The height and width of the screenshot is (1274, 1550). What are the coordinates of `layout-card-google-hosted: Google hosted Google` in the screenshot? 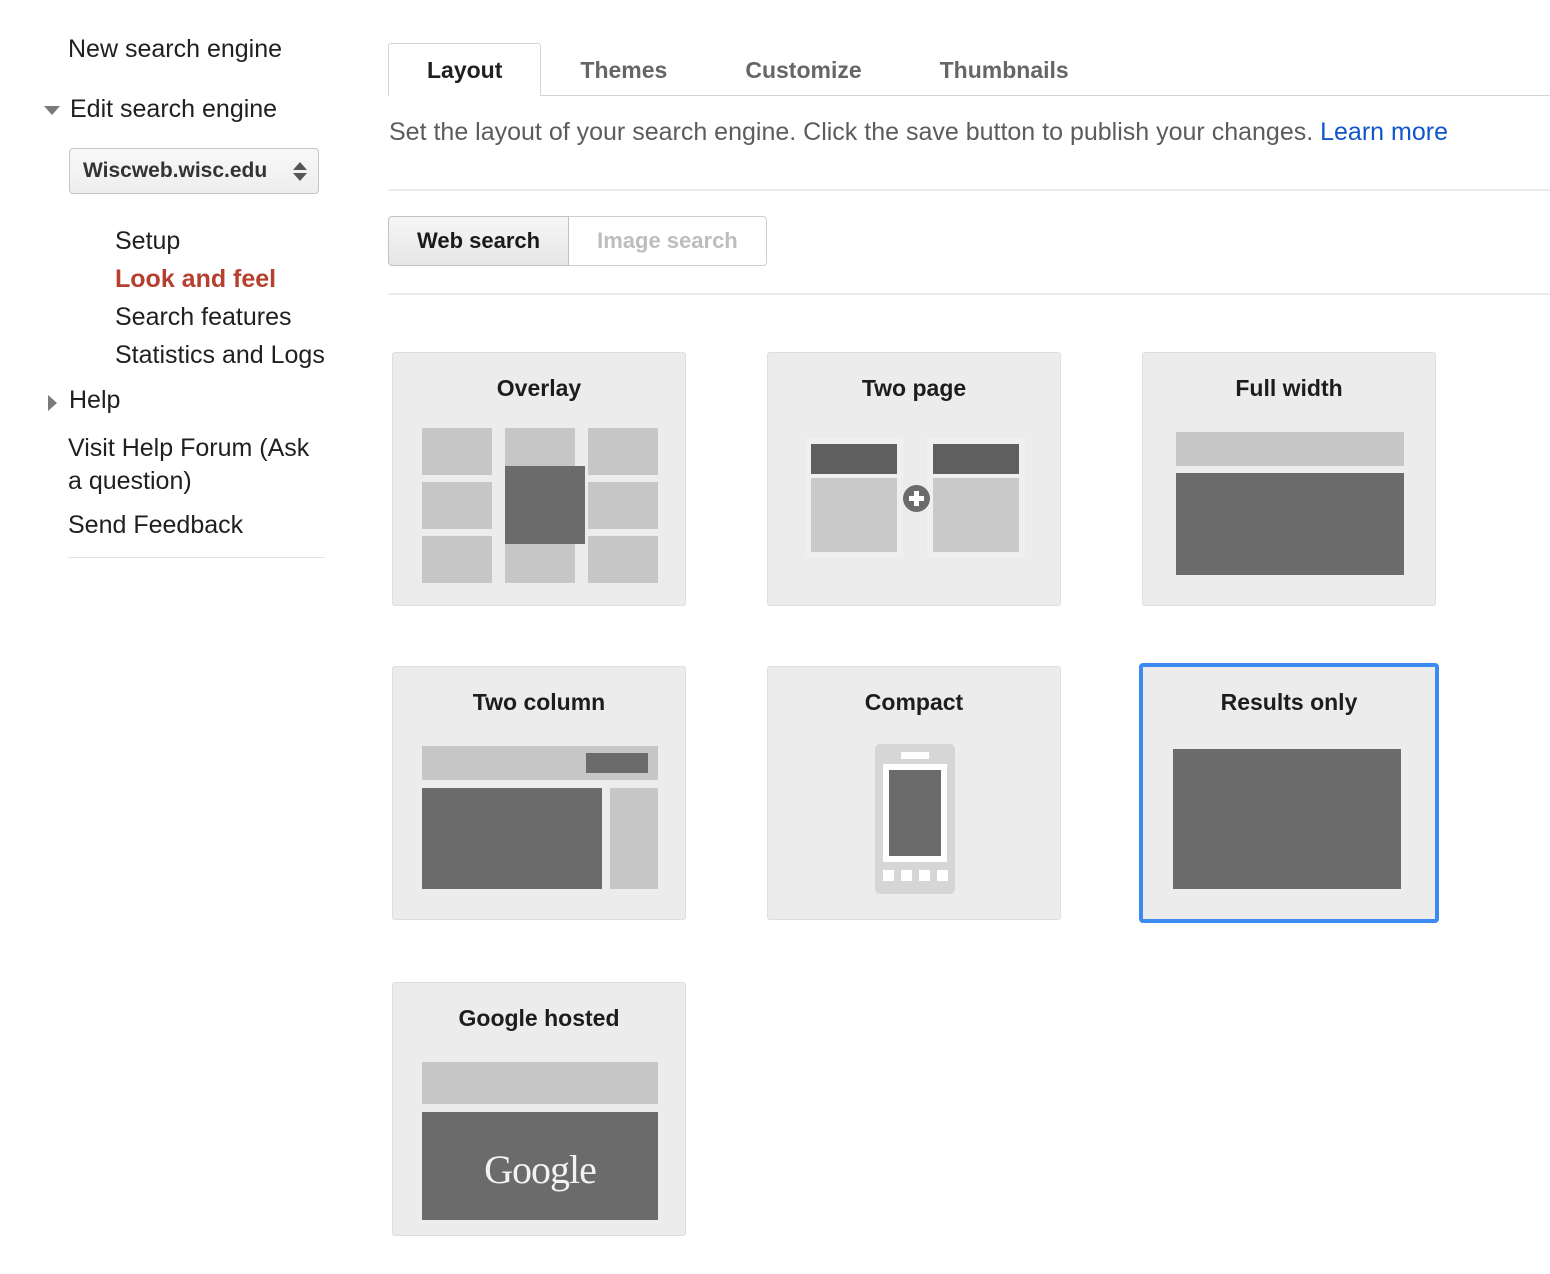 It's located at (539, 1109).